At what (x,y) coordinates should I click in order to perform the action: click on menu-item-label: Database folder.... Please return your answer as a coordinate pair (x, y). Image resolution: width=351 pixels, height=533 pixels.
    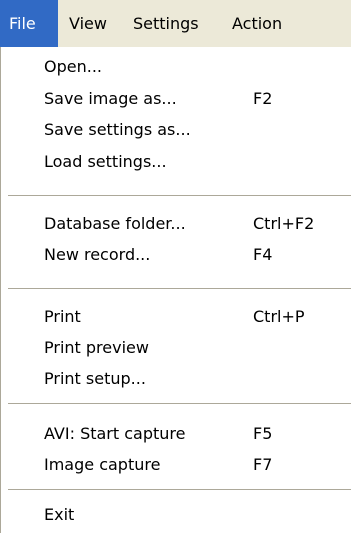
    Looking at the image, I should click on (115, 223).